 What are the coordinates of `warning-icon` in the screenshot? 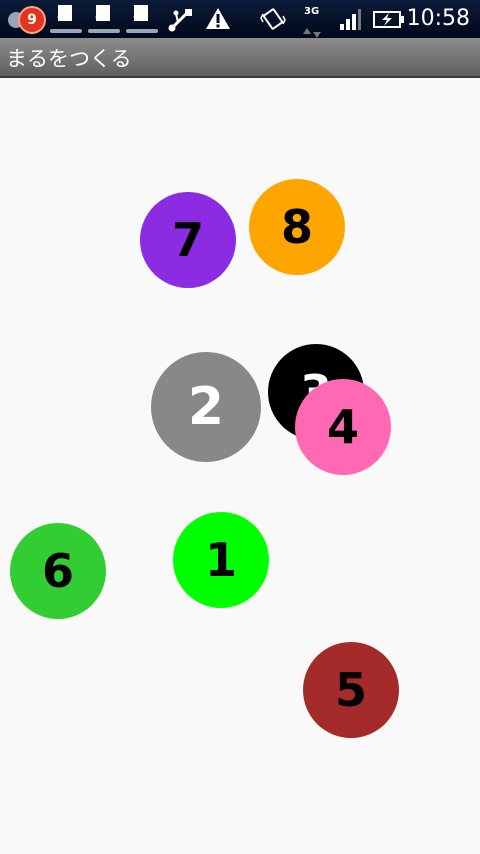 It's located at (218, 18).